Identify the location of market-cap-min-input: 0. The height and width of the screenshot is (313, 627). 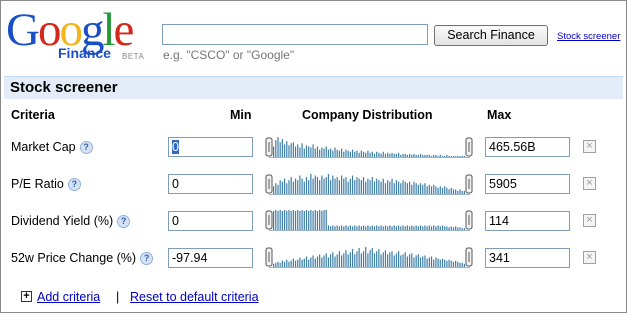
(210, 147).